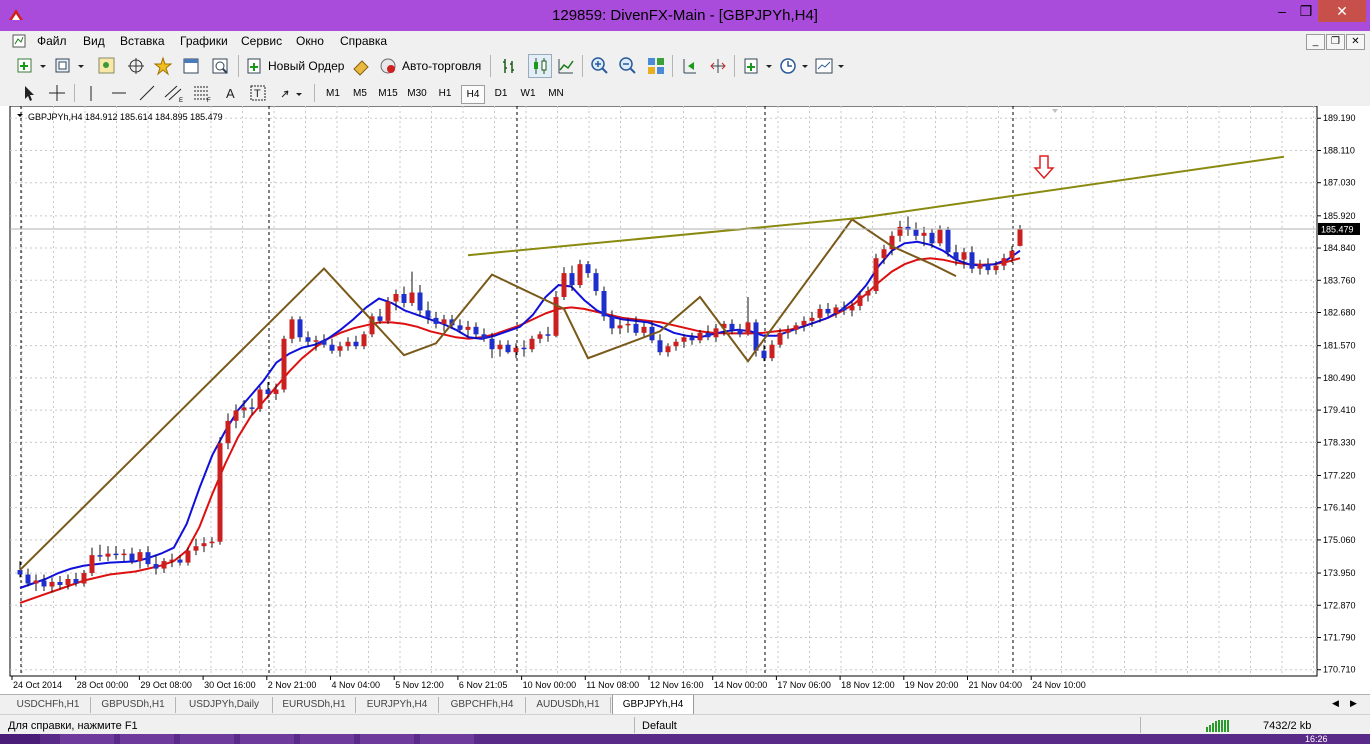 The image size is (1370, 744). Describe the element at coordinates (293, 93) in the screenshot. I see `arrows-dropdown-icon` at that location.